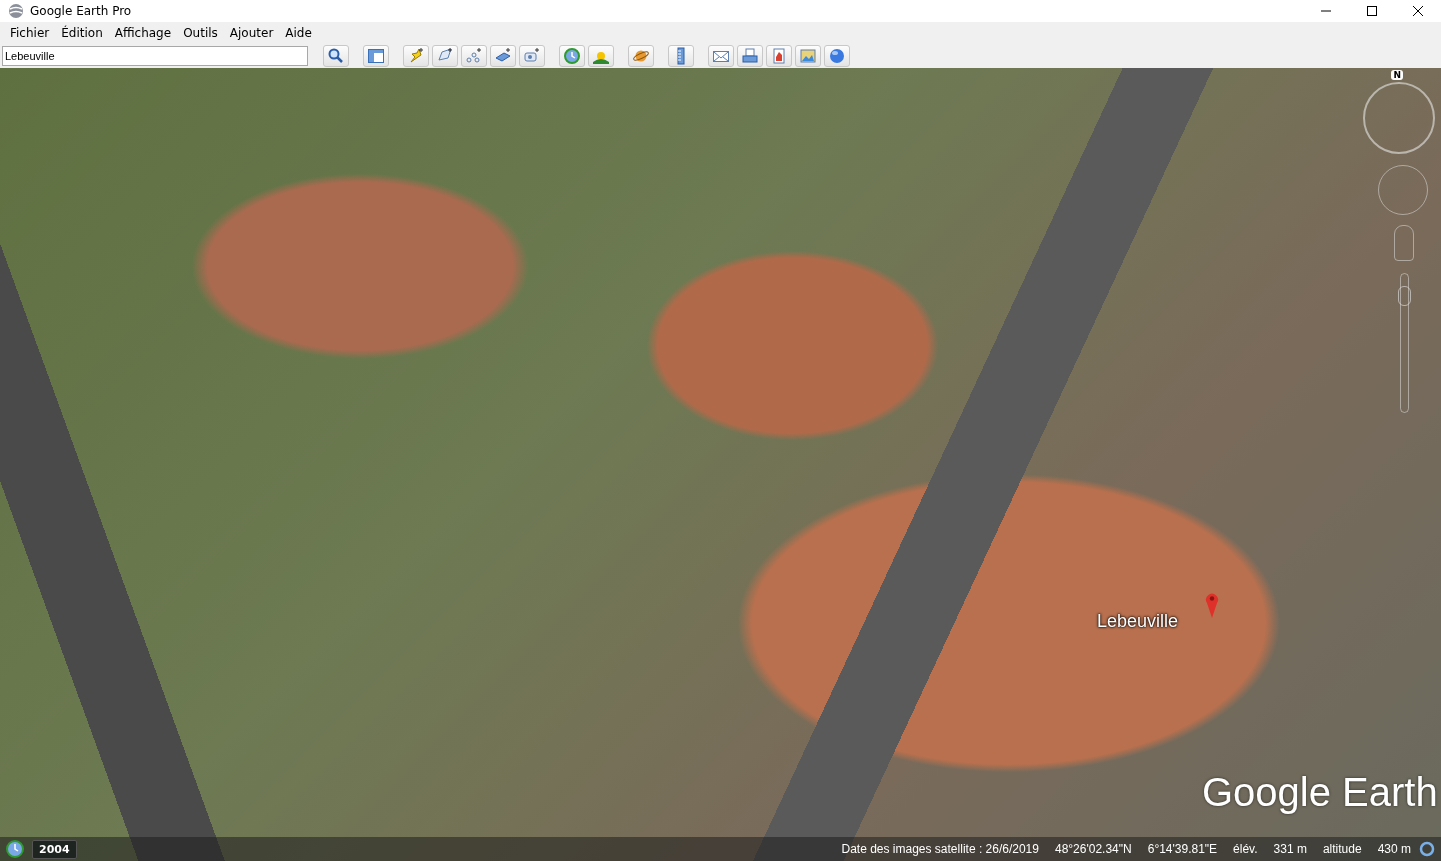 Image resolution: width=1441 pixels, height=861 pixels. Describe the element at coordinates (16, 11) in the screenshot. I see `globe-icon` at that location.